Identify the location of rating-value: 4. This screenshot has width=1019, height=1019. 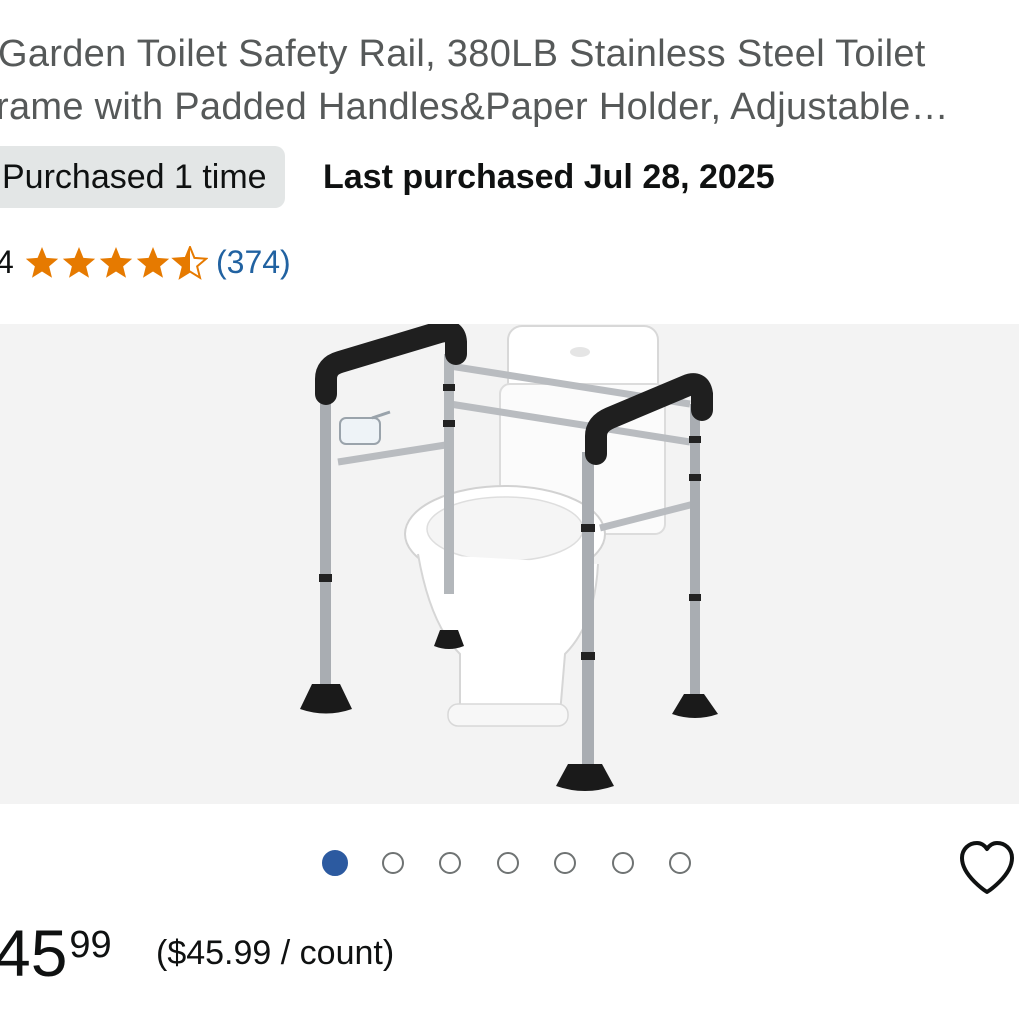
(7, 262).